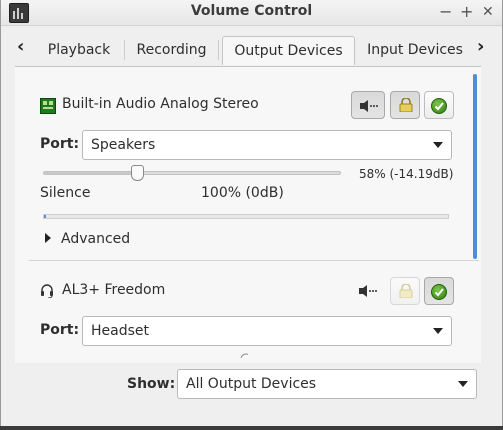 The width and height of the screenshot is (503, 430). Describe the element at coordinates (120, 331) in the screenshot. I see `port-select-value: Headset` at that location.